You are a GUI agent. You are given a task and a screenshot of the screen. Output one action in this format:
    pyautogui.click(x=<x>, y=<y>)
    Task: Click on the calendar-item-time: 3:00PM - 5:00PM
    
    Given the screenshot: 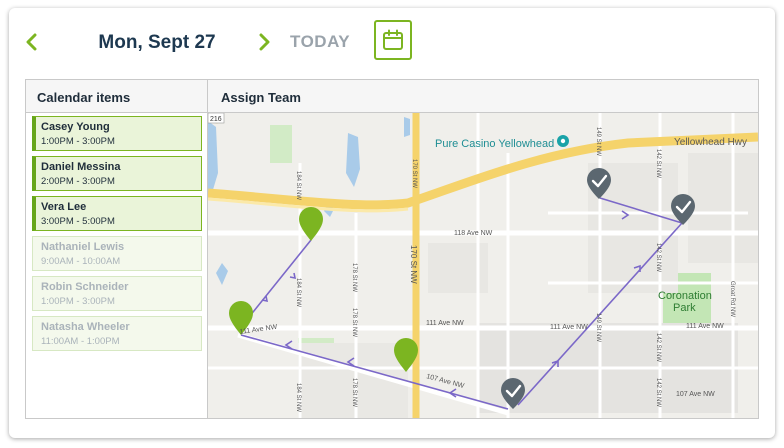 What is the action you would take?
    pyautogui.click(x=78, y=221)
    